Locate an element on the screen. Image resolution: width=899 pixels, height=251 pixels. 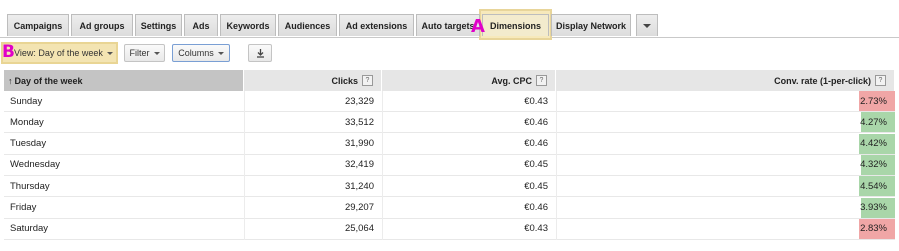
cell-clicks-value: 23,329 is located at coordinates (359, 101).